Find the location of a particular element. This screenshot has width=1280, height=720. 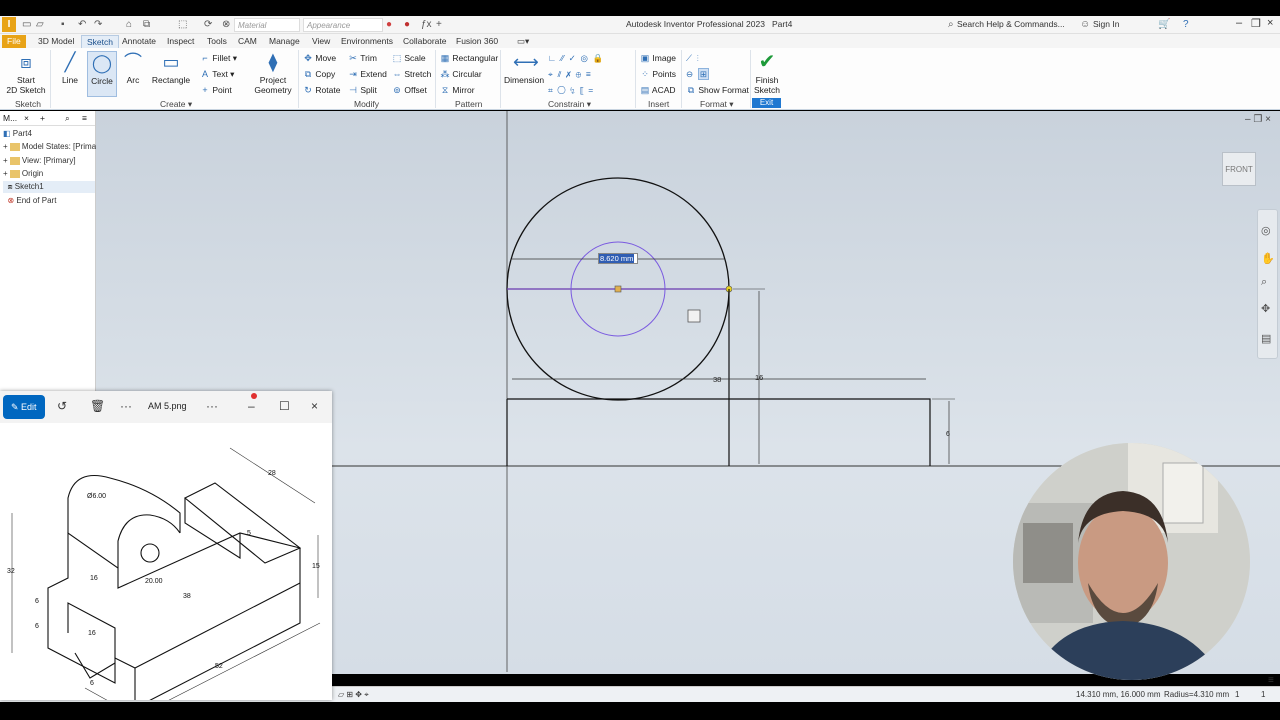

drawing-top-block is located at coordinates (242, 523).